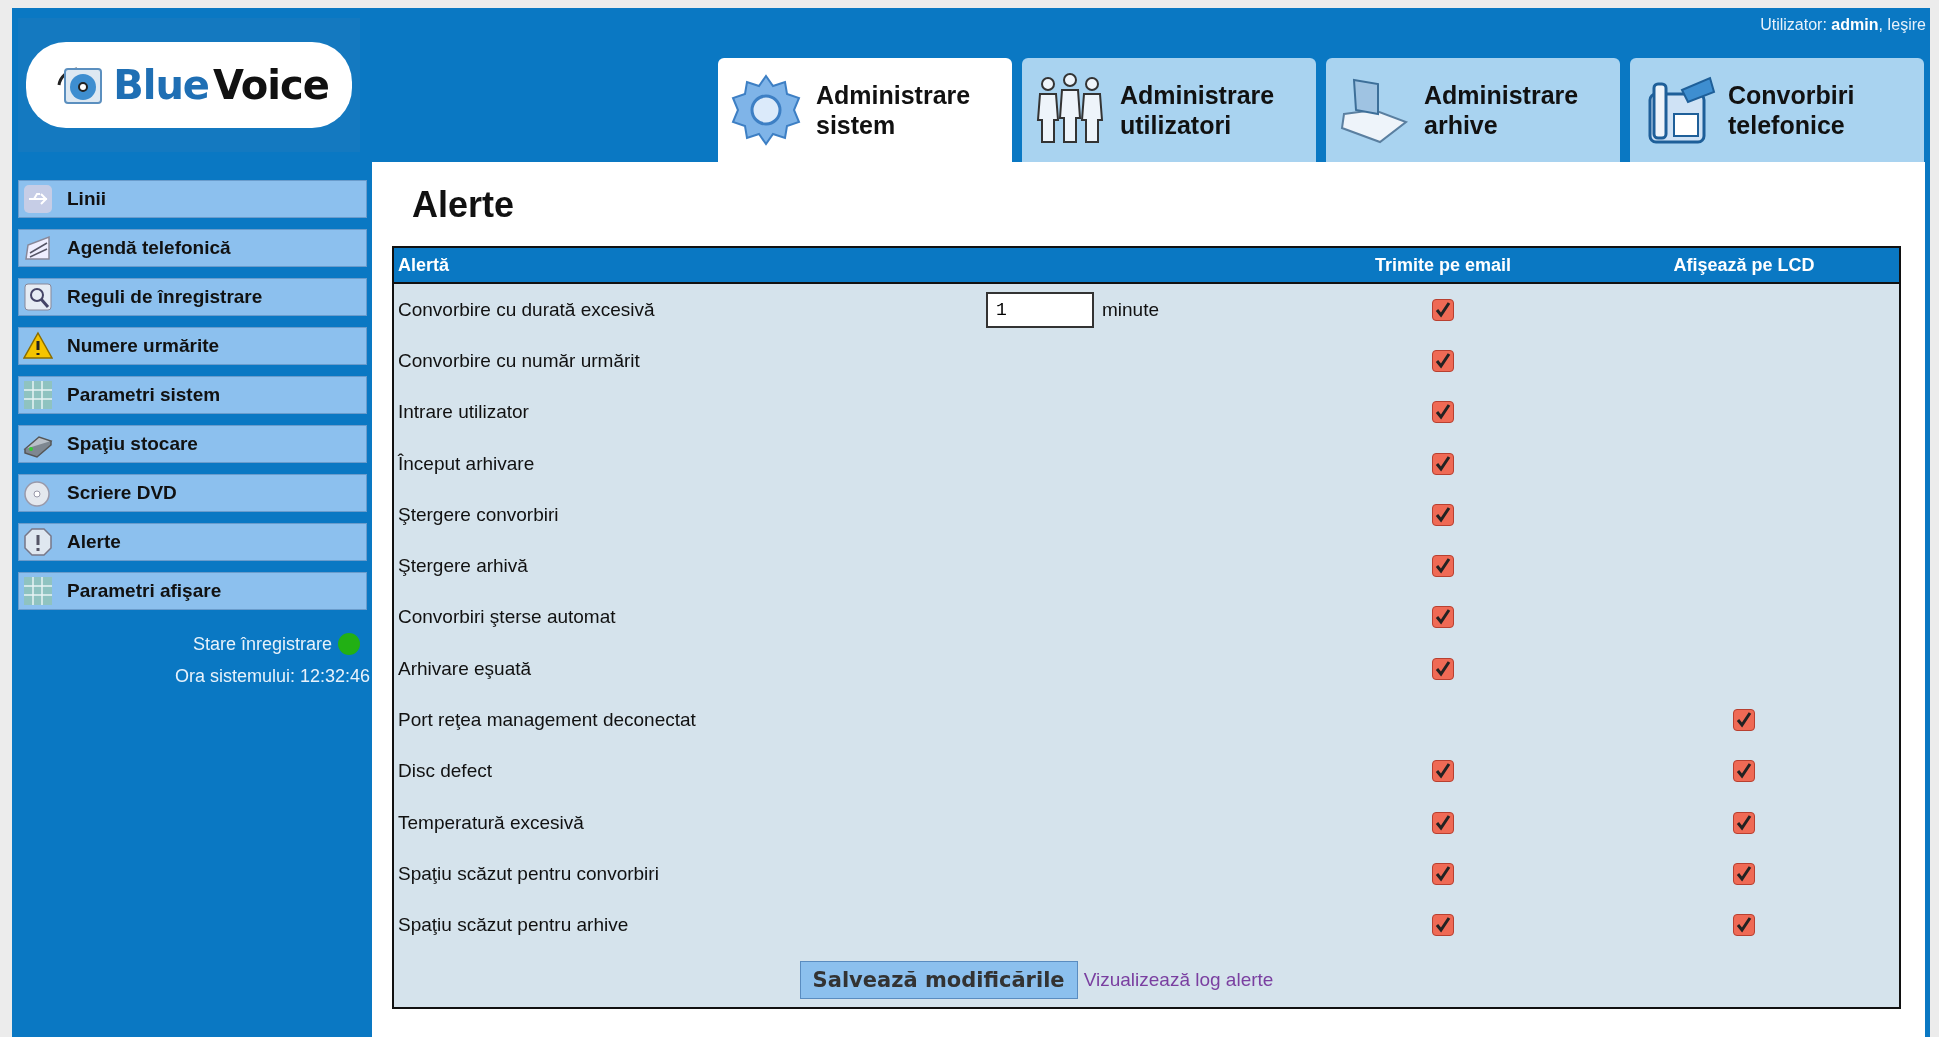 The height and width of the screenshot is (1037, 1939). I want to click on disc-icon, so click(38, 493).